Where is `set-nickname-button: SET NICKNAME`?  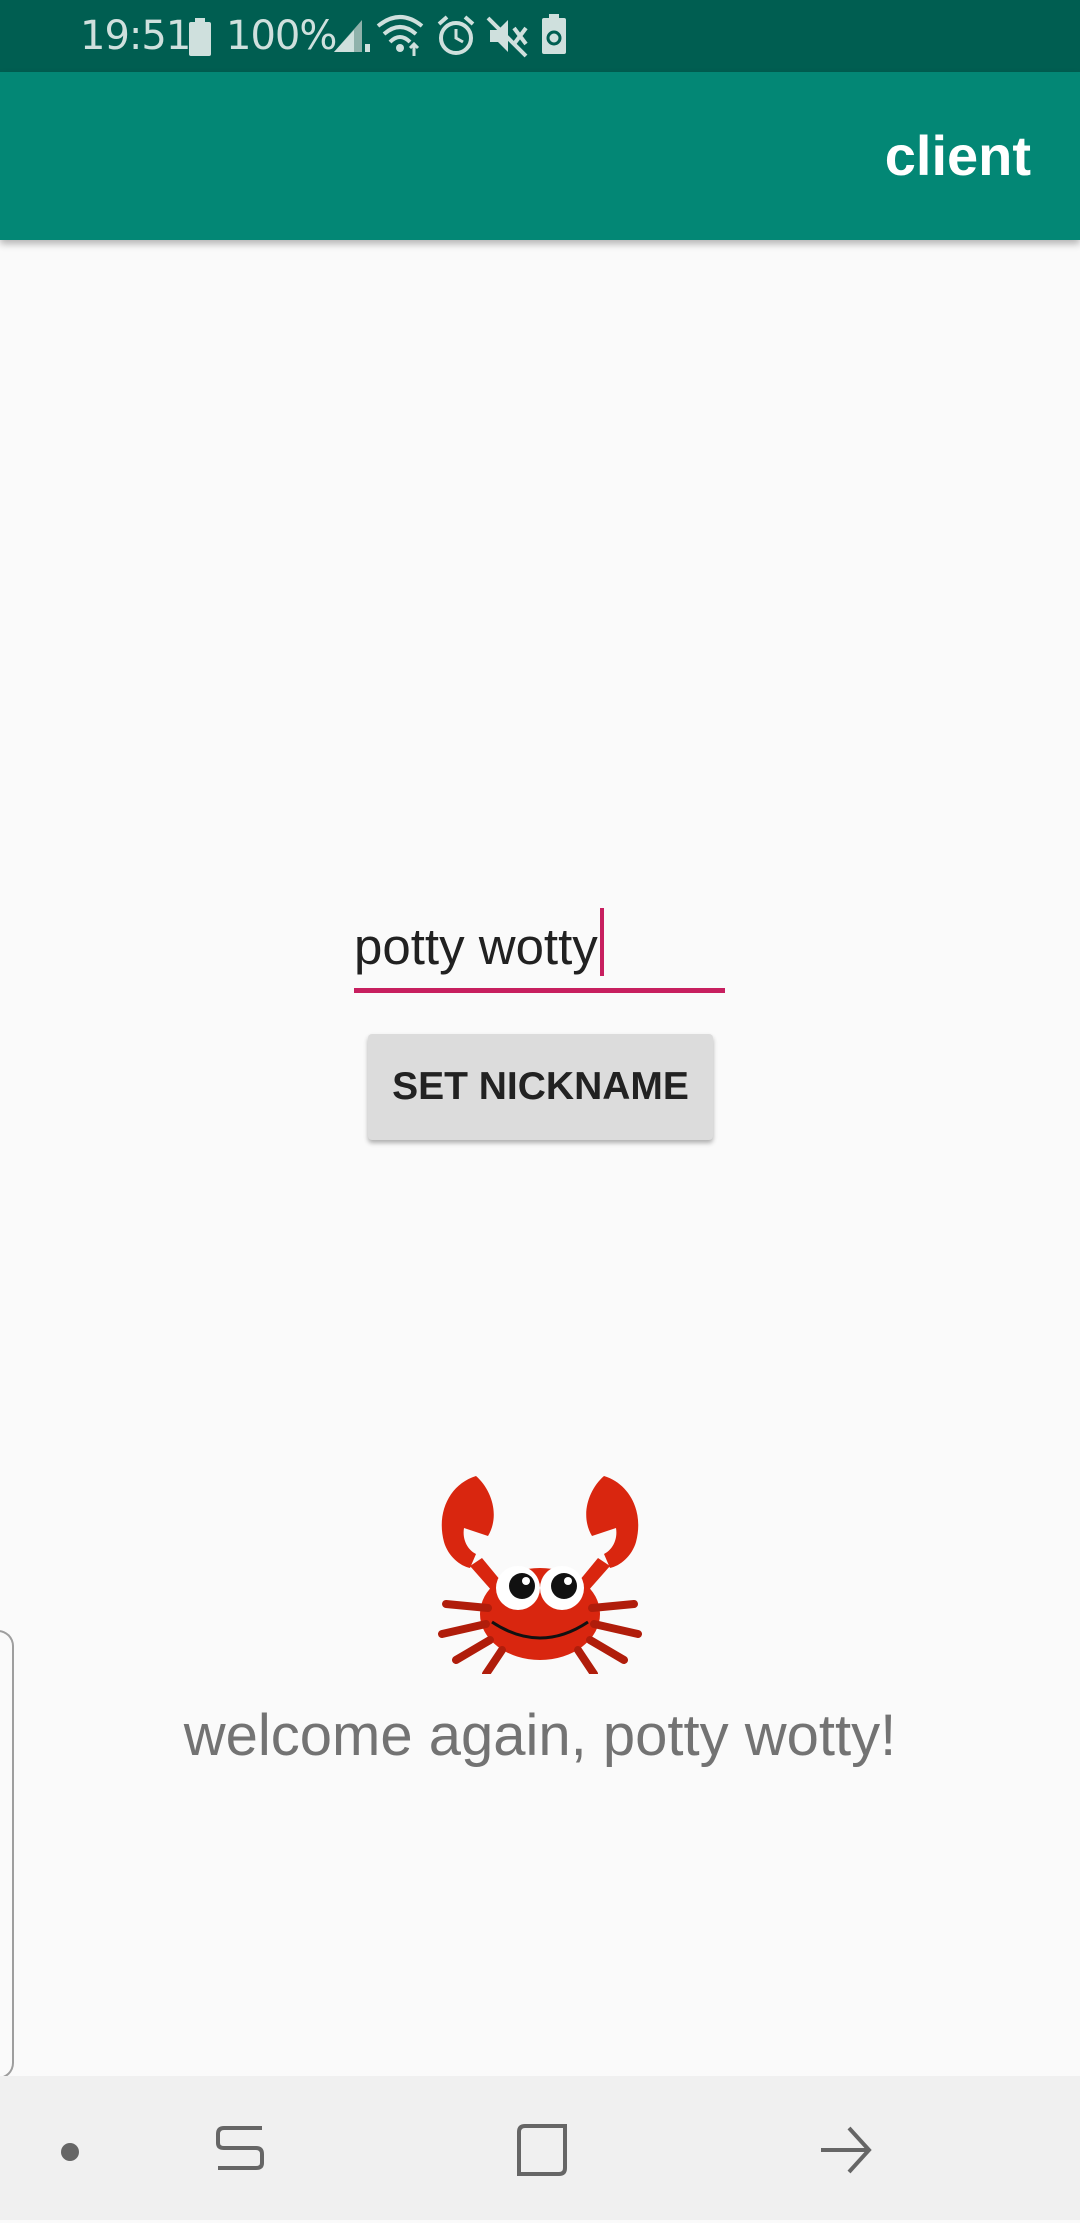
set-nickname-button: SET NICKNAME is located at coordinates (540, 1087).